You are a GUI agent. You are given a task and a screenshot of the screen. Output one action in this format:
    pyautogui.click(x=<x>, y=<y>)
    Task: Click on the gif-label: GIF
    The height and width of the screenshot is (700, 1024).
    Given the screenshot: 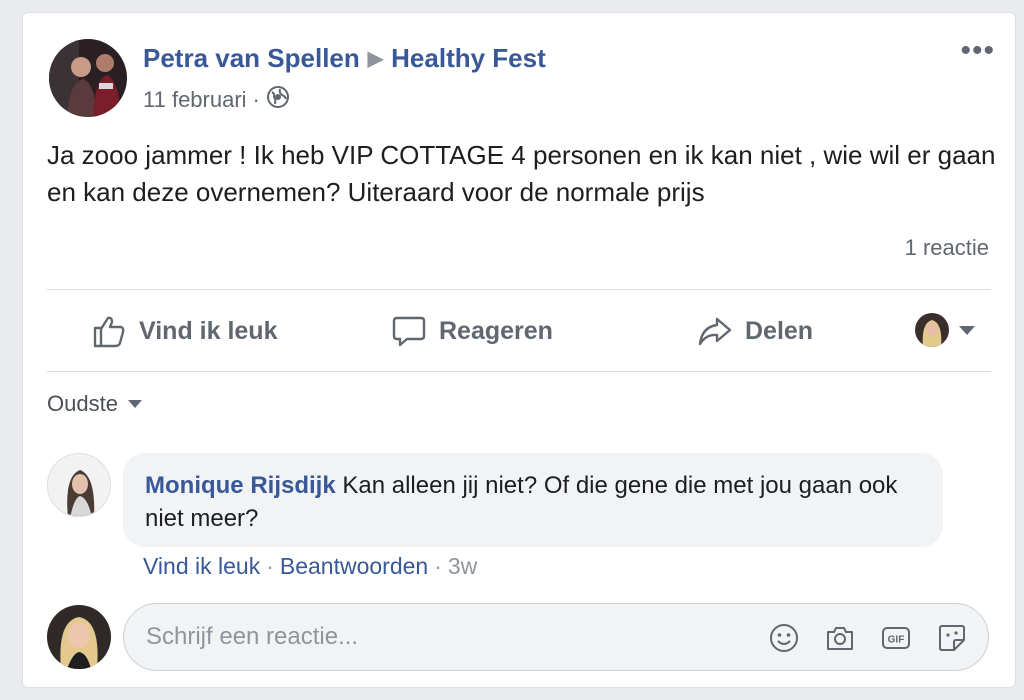 What is the action you would take?
    pyautogui.click(x=896, y=640)
    